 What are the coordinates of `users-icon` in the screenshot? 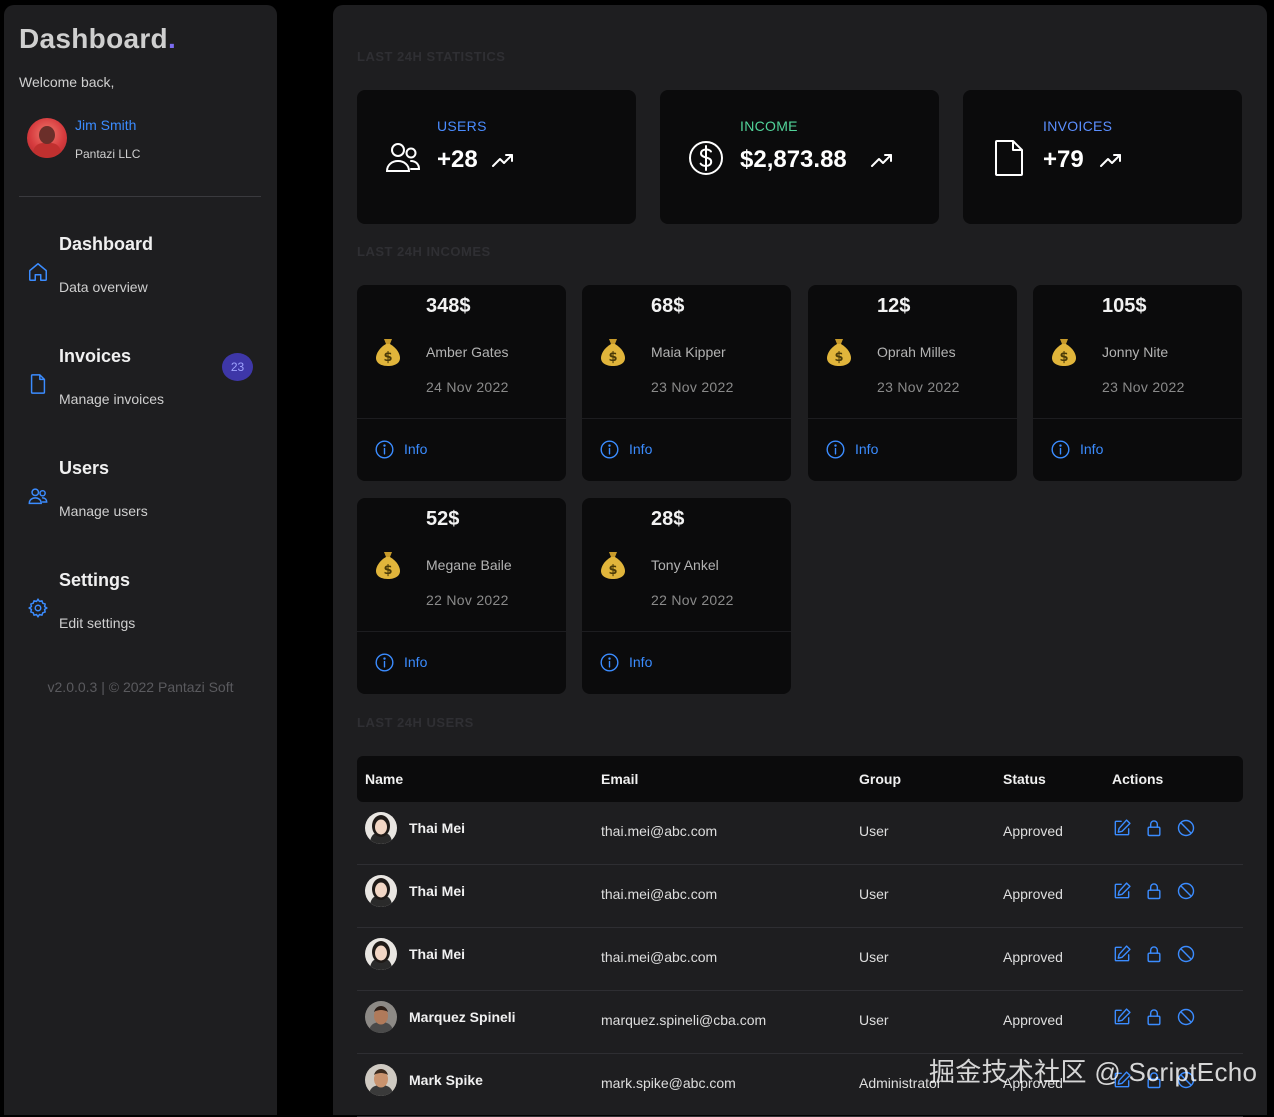 It's located at (38, 496).